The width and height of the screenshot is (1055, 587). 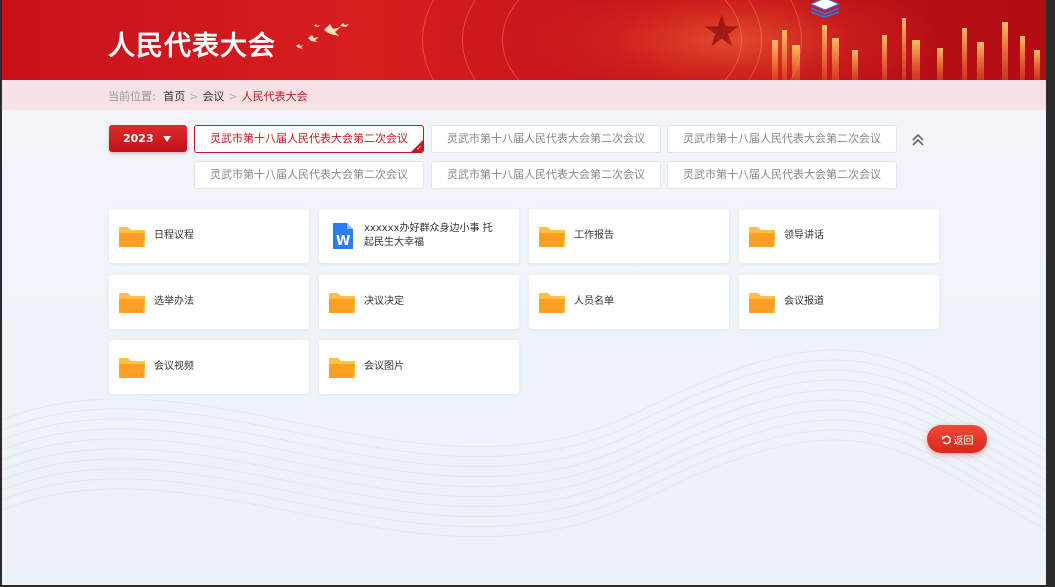 I want to click on document-card-label: xxxxxx办好群众身边小事 托起民生大幸福, so click(x=428, y=235).